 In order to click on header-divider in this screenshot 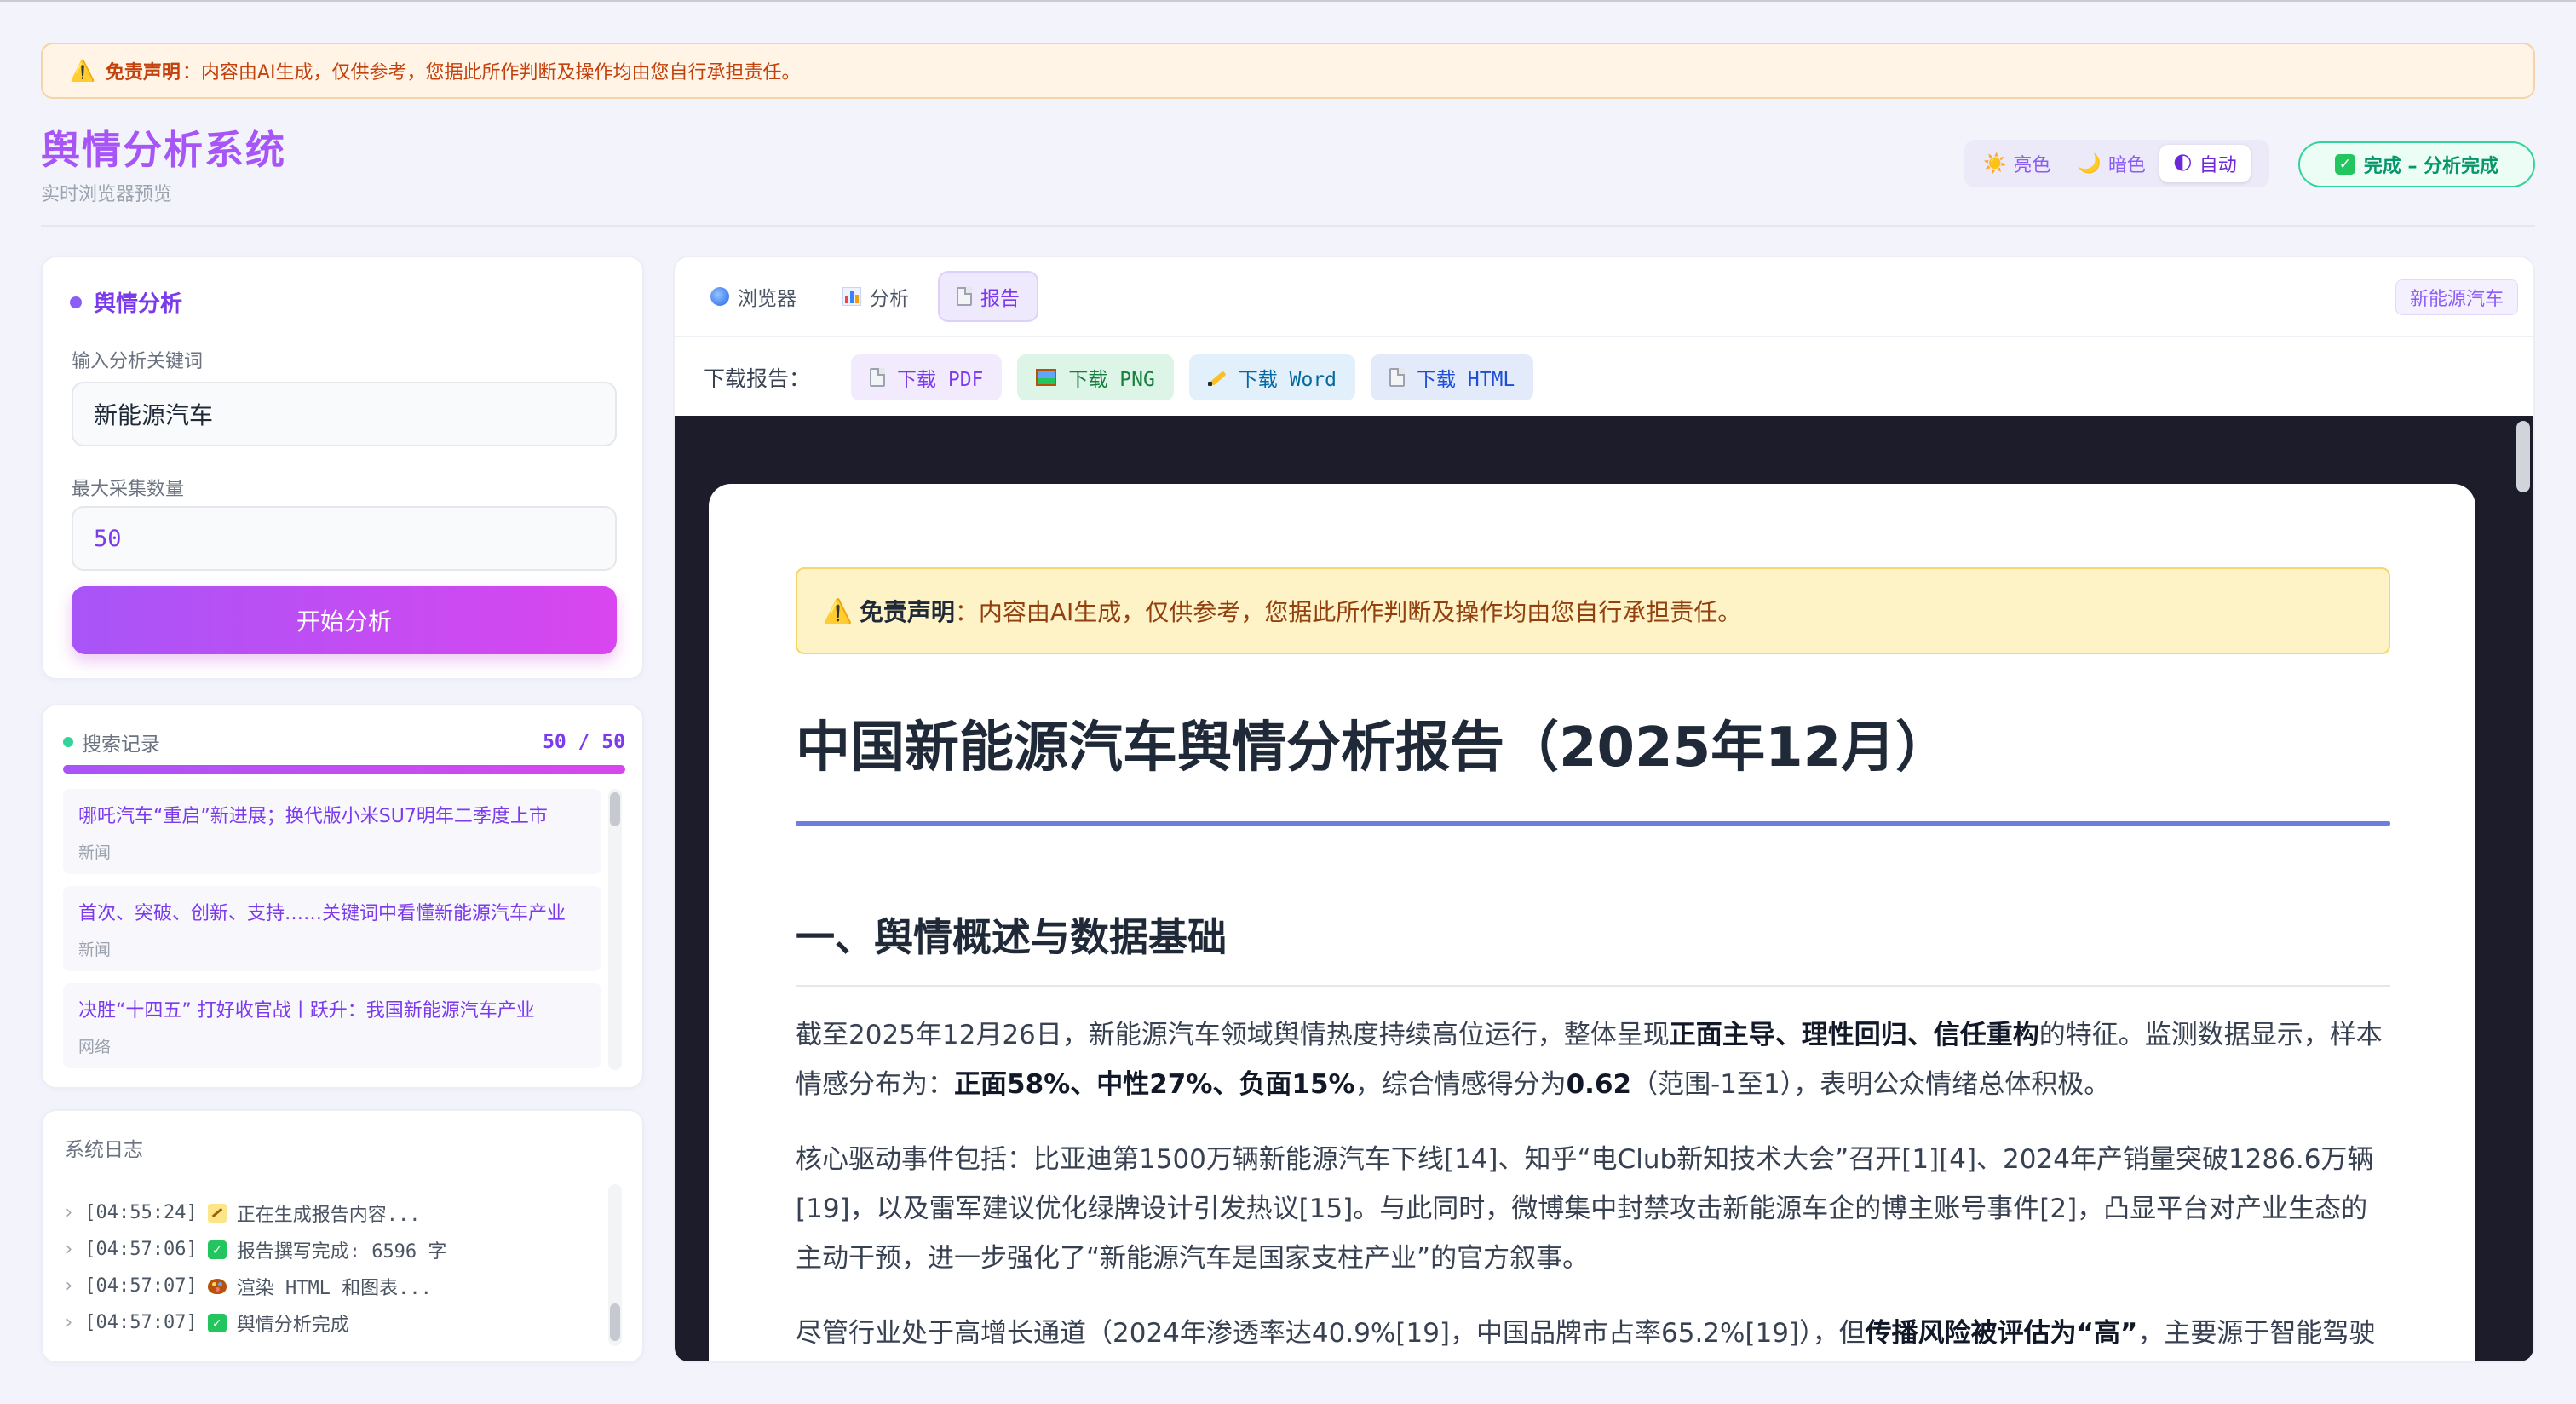, I will do `click(1288, 226)`.